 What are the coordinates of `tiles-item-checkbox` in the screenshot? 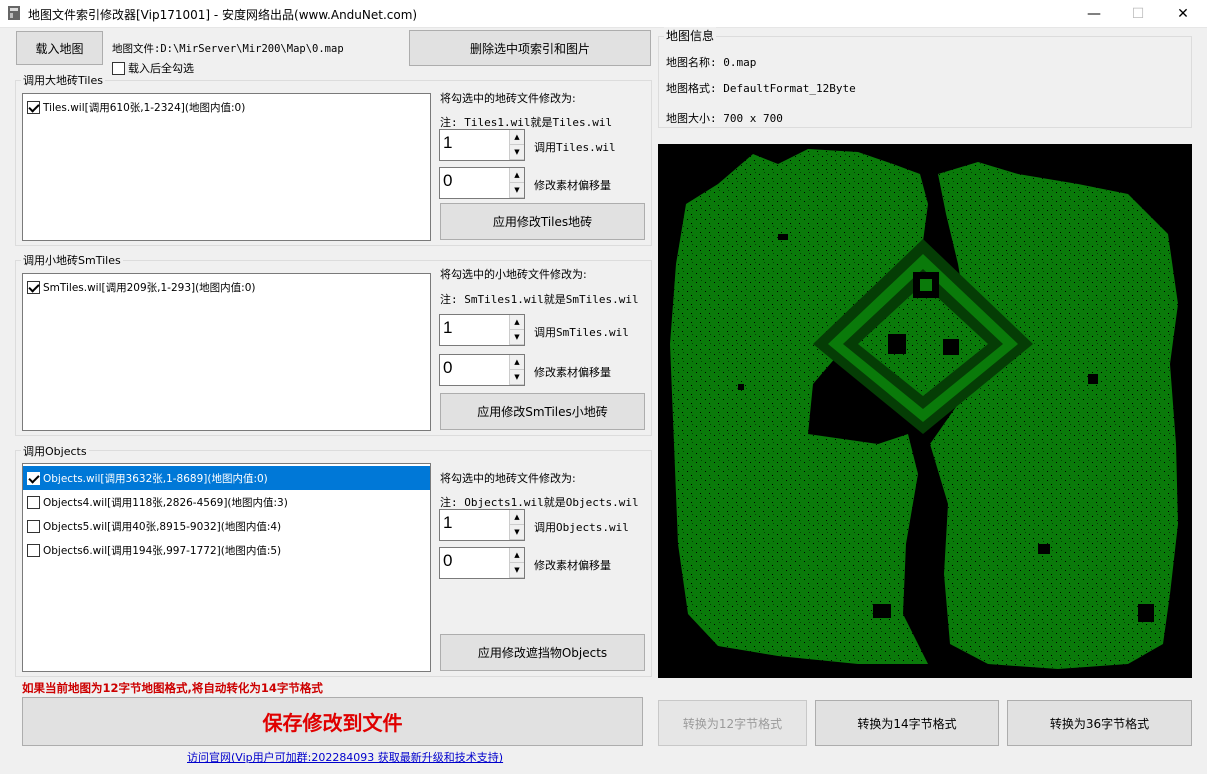 It's located at (33, 107).